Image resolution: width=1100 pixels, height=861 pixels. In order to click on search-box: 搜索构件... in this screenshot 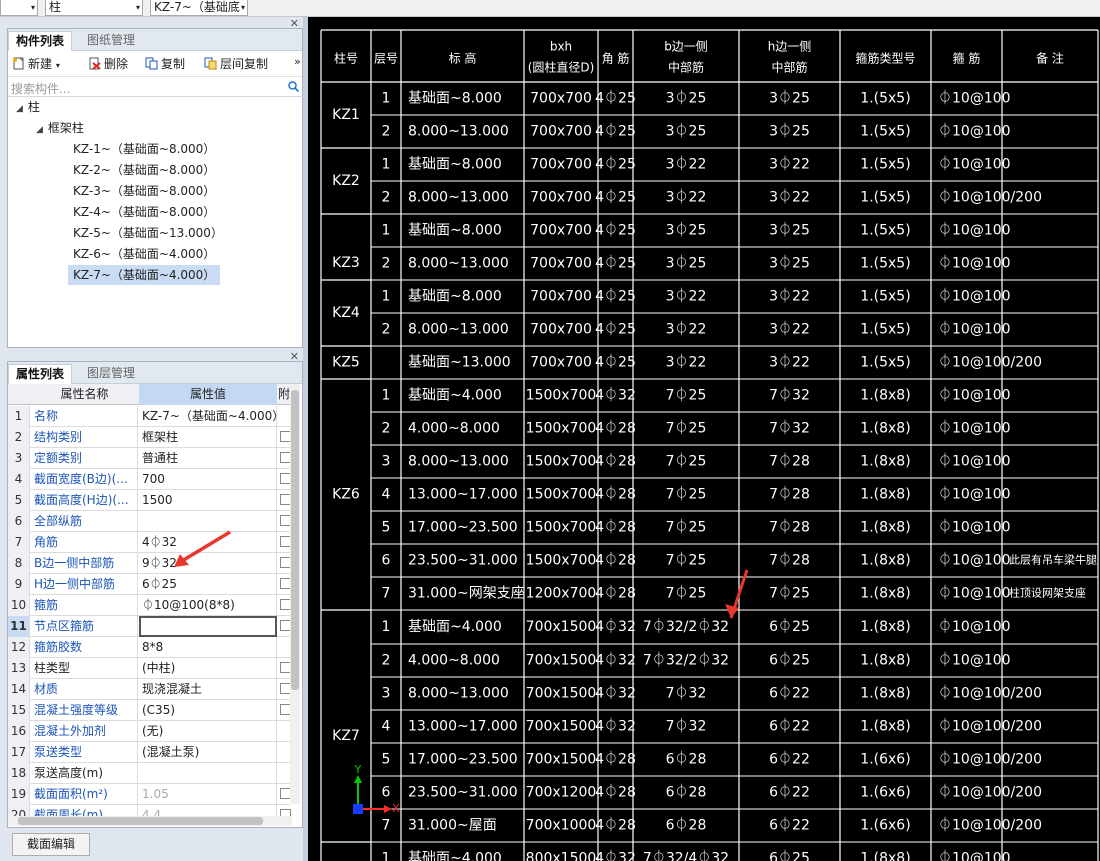, I will do `click(156, 87)`.